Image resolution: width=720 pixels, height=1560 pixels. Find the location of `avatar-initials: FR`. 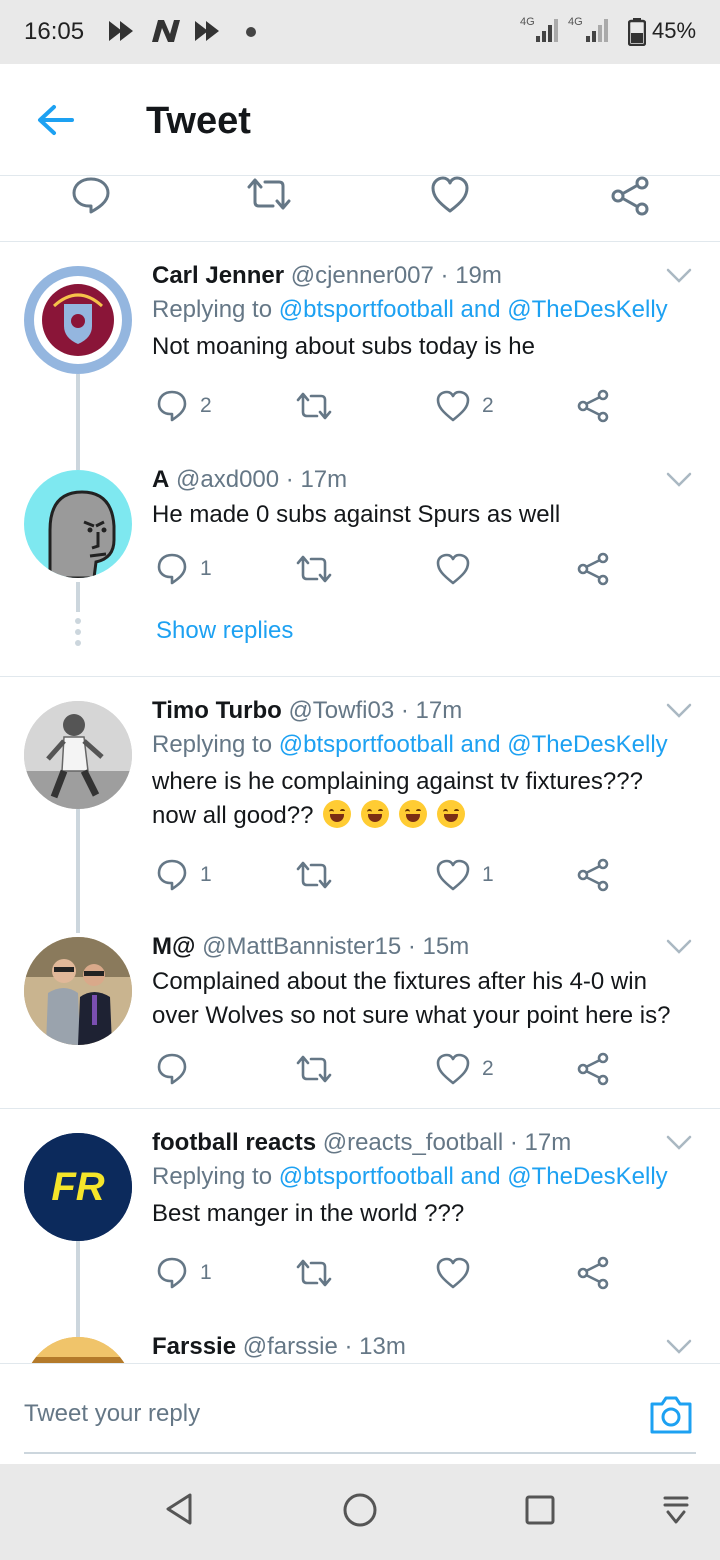

avatar-initials: FR is located at coordinates (77, 1187).